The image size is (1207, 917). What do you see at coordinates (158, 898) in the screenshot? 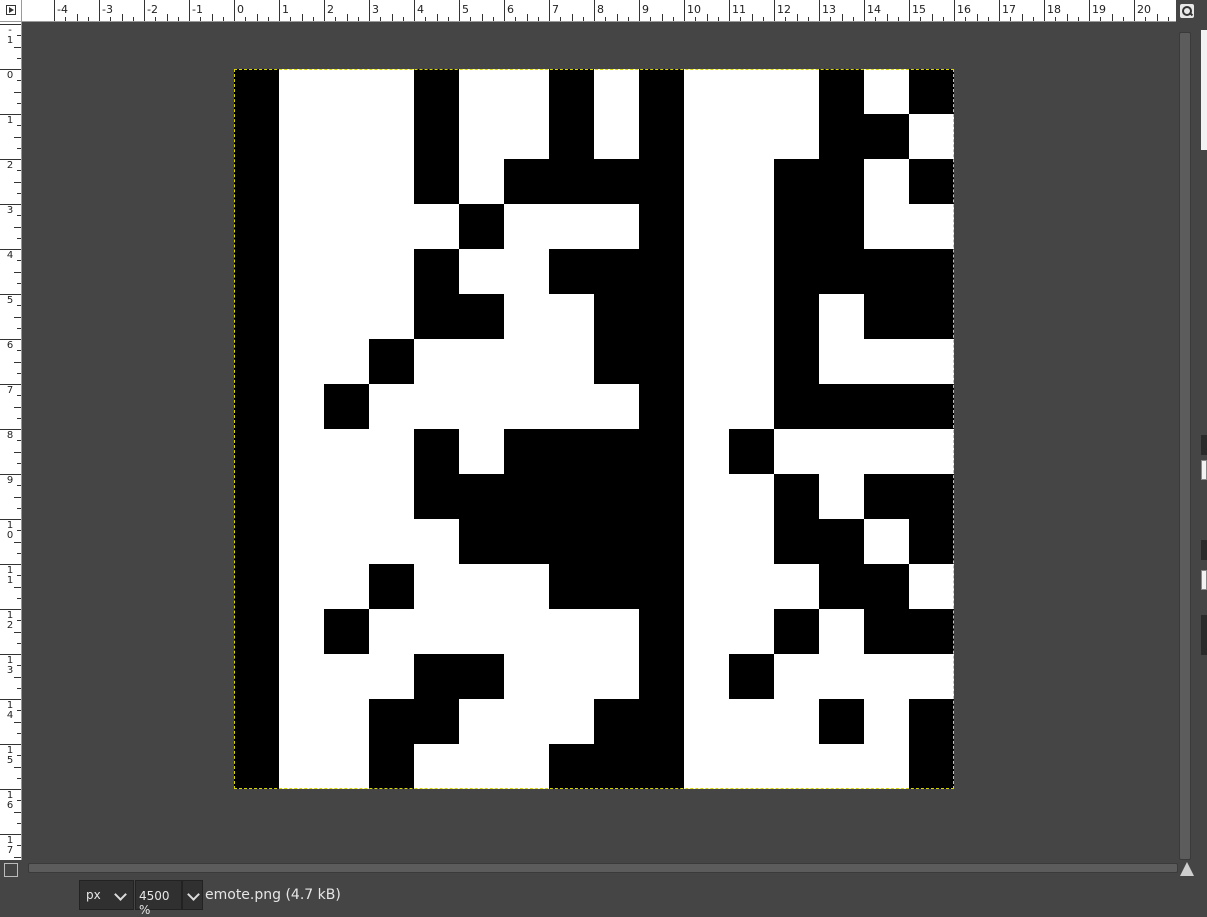
I see `zoom-input: 4500 %` at bounding box center [158, 898].